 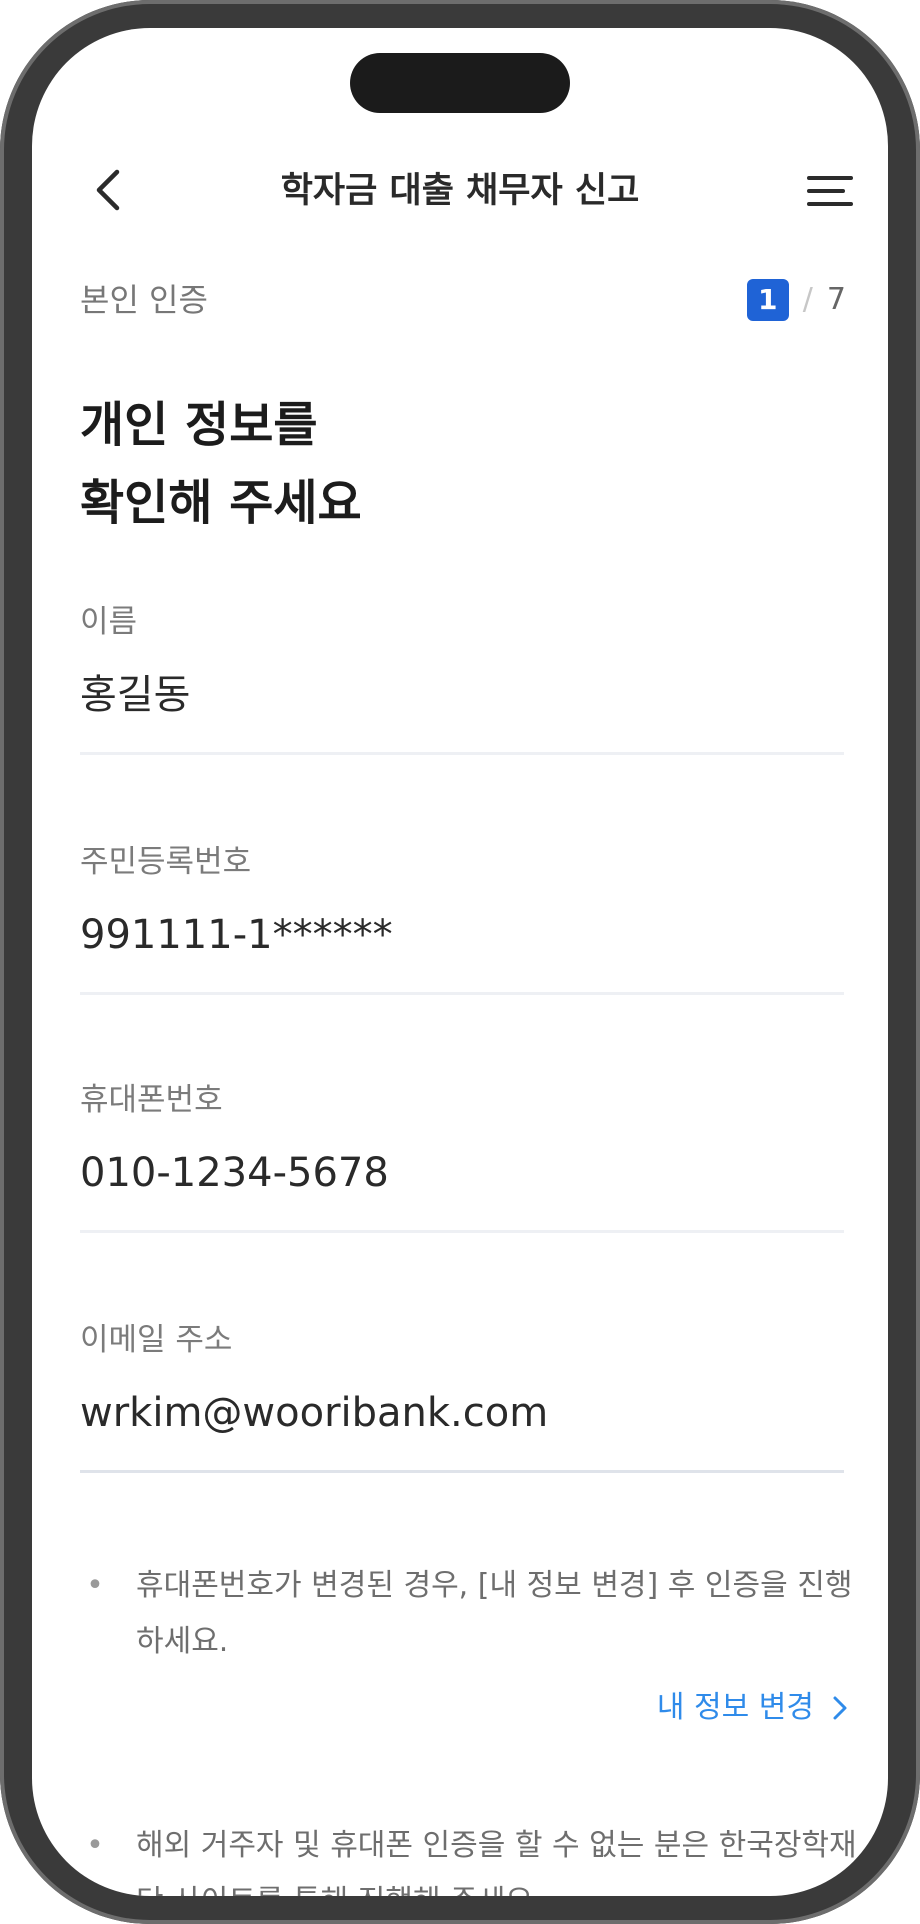 I want to click on menu-button, so click(x=830, y=191).